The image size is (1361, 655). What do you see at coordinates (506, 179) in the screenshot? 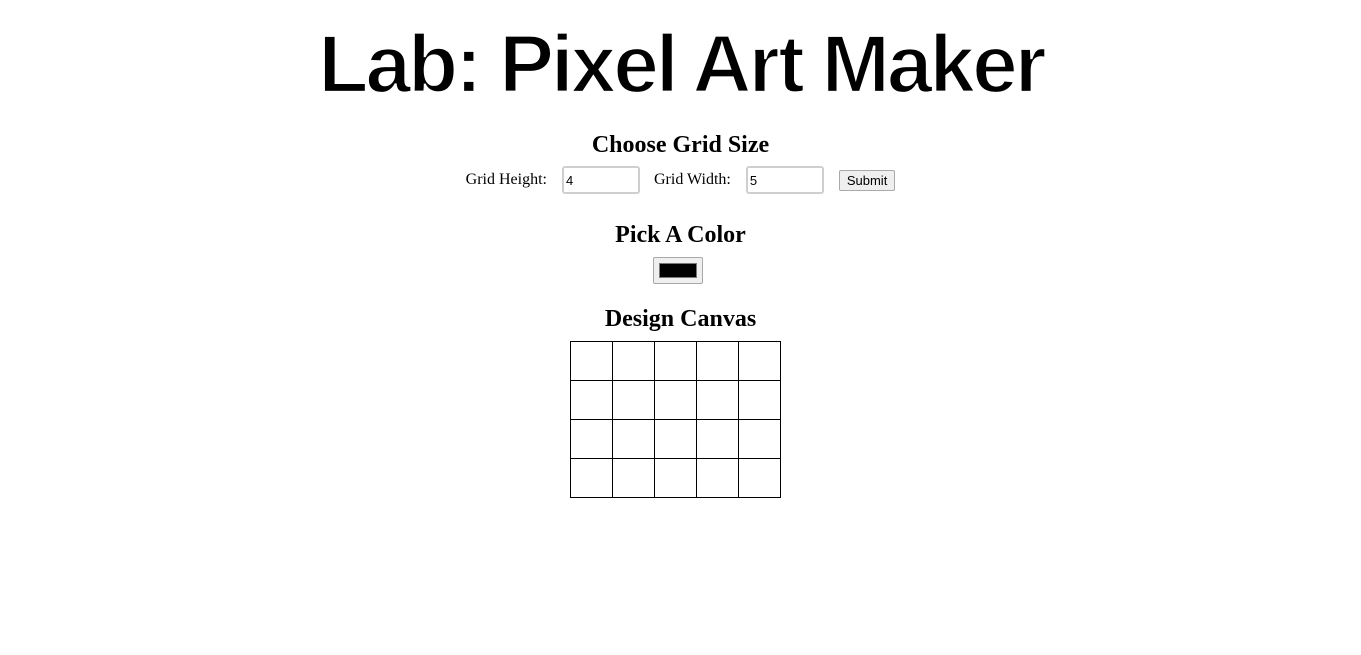
I see `grid-height-label: Grid Height:` at bounding box center [506, 179].